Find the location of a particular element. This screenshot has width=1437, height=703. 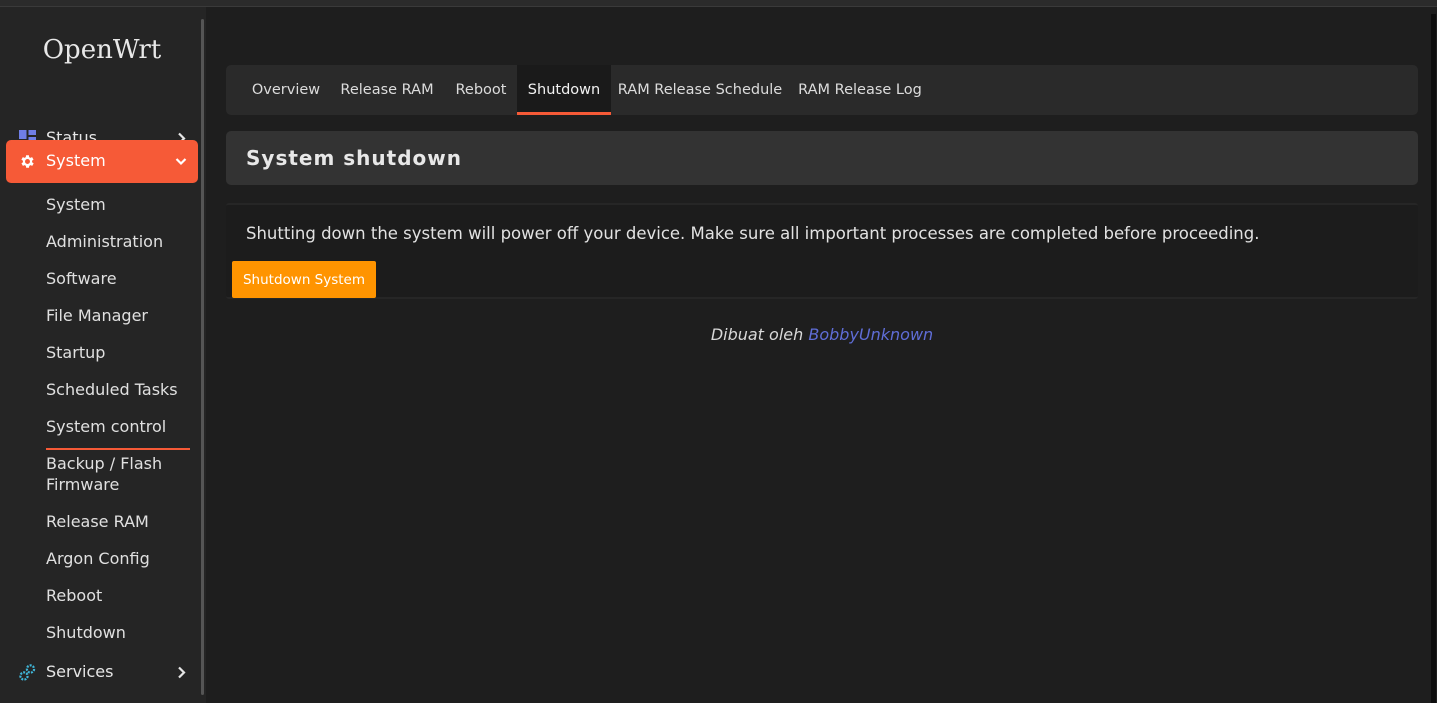

submenu-item-system: System is located at coordinates (76, 204).